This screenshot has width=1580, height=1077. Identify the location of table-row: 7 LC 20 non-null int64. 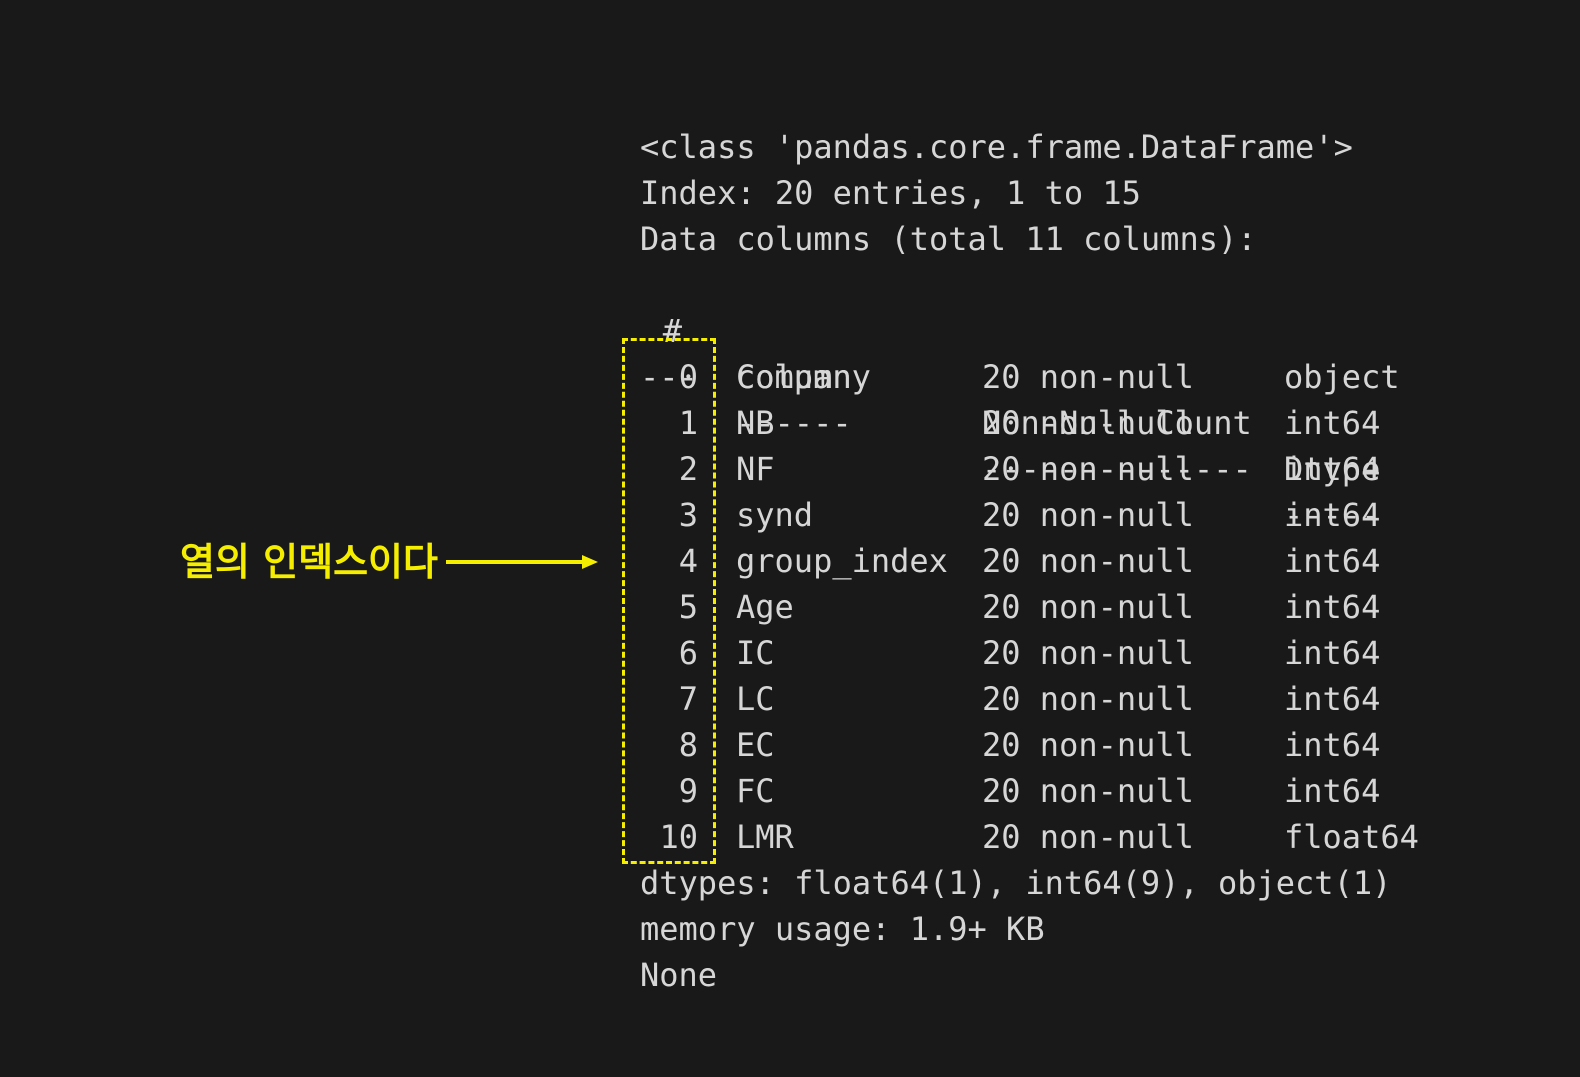
(1090, 699).